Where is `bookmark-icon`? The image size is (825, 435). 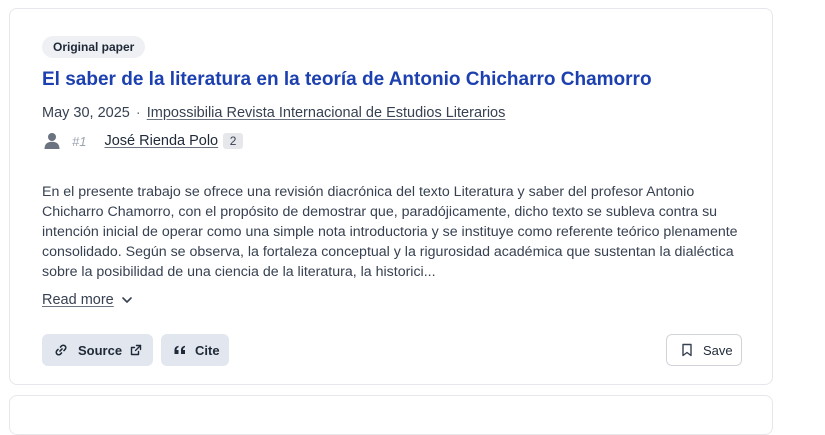
bookmark-icon is located at coordinates (687, 350).